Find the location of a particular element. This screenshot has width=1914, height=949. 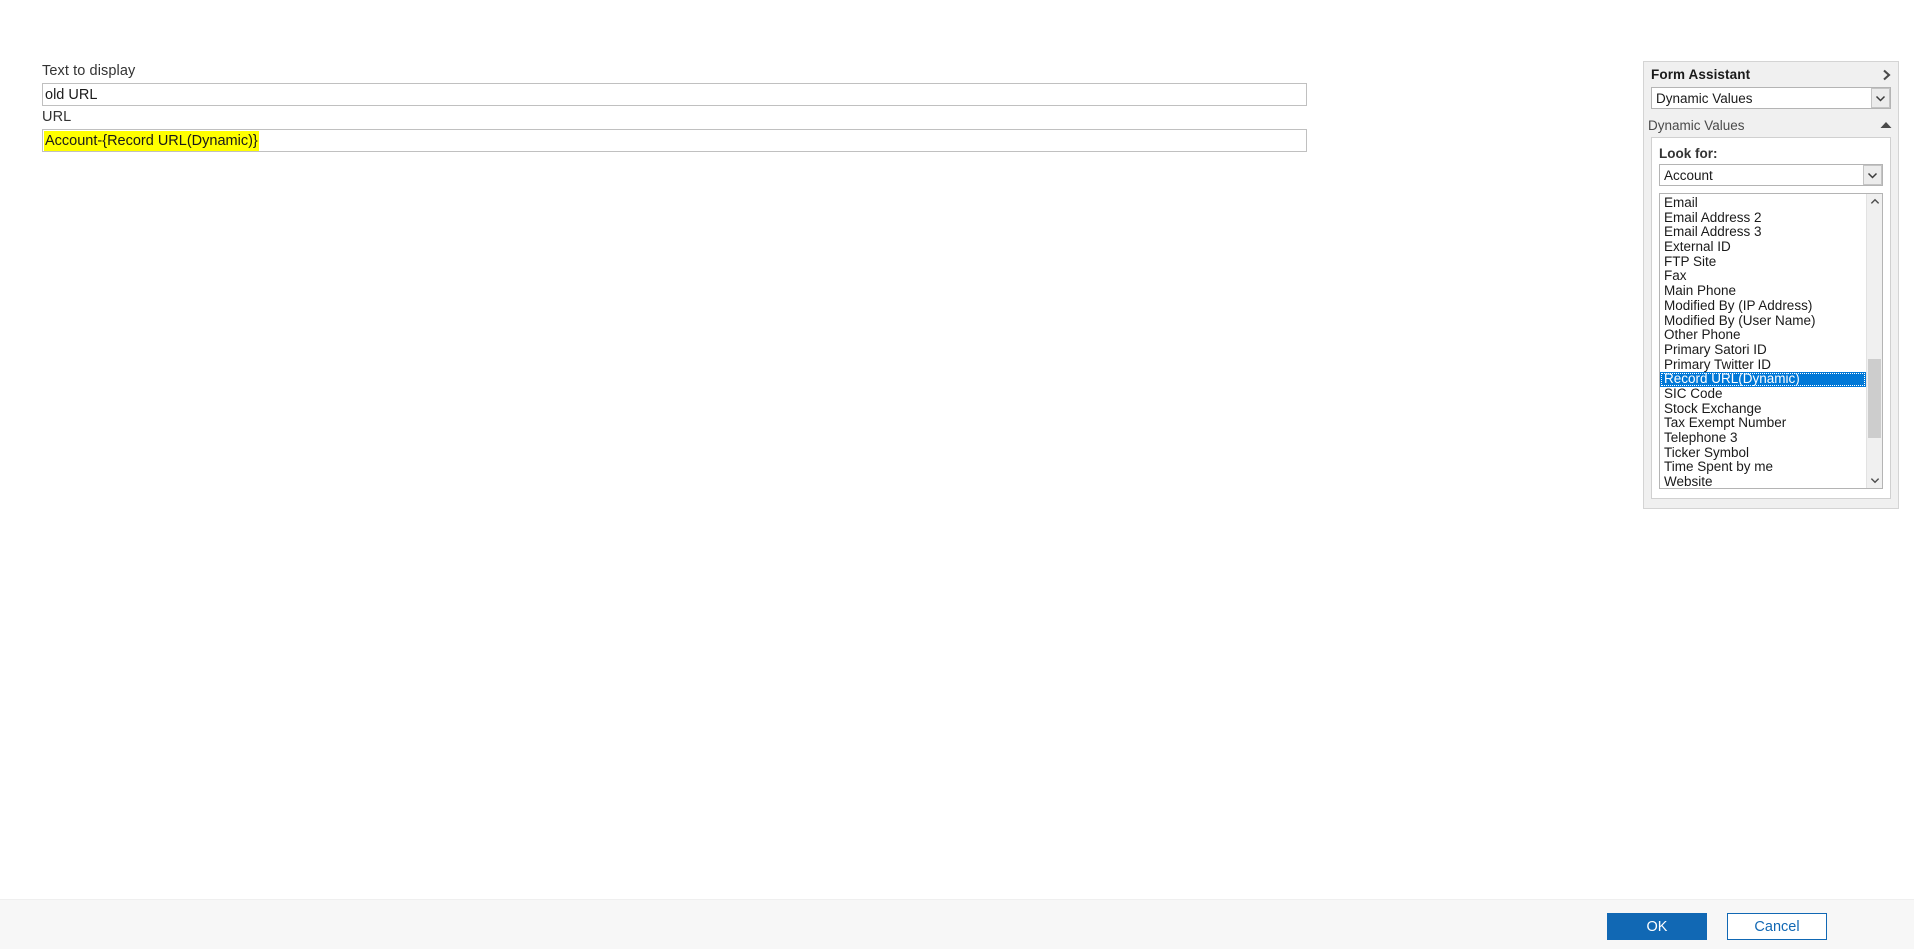

list-item: Main Phone is located at coordinates (1763, 291).